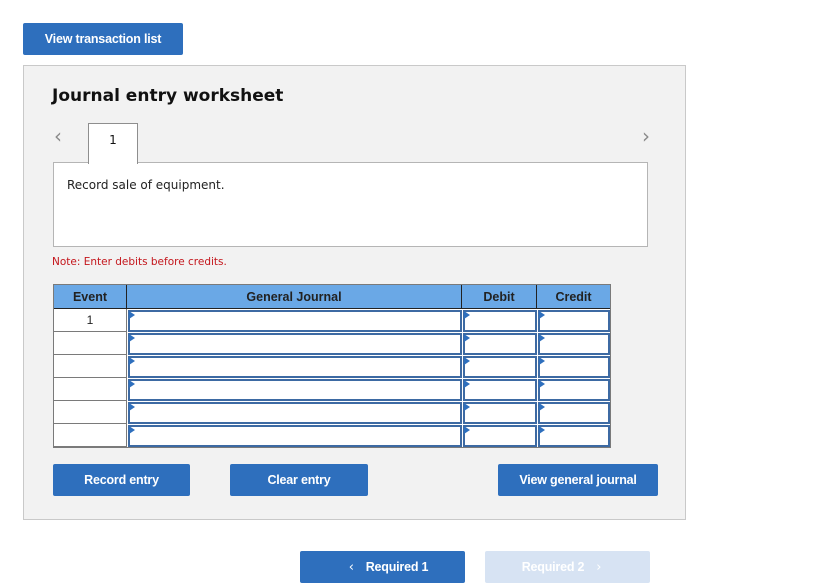 The width and height of the screenshot is (821, 584). I want to click on header-debit: Debit, so click(499, 297).